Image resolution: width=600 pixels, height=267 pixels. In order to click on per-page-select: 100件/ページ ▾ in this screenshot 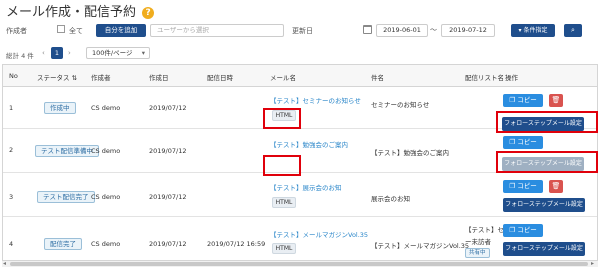, I will do `click(118, 53)`.